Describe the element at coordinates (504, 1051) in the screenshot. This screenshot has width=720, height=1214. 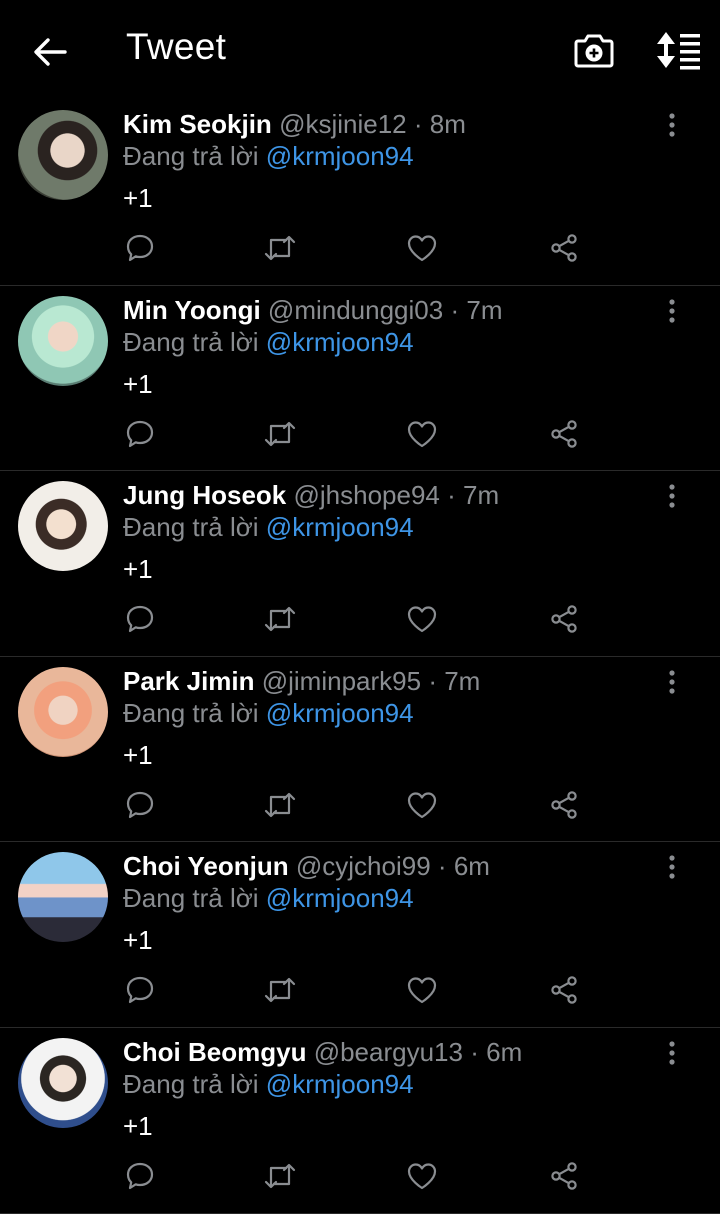
I see `timestamp: 6m` at that location.